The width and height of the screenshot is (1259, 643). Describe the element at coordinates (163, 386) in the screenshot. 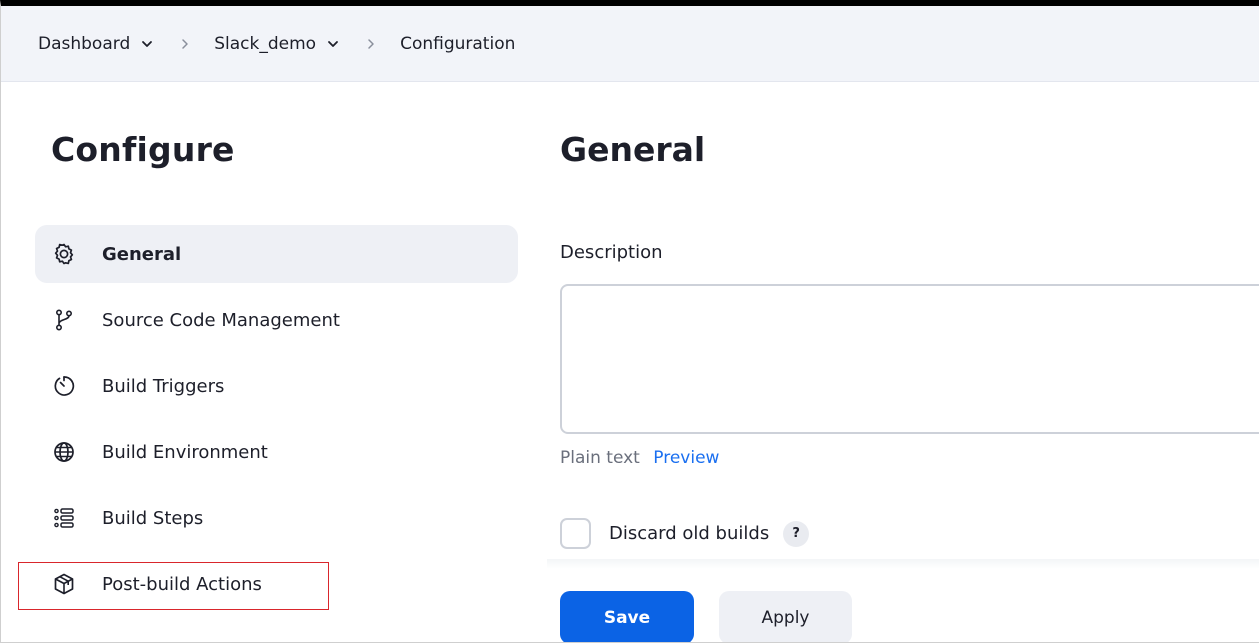

I see `sidebar-item-label: Build Triggers` at that location.